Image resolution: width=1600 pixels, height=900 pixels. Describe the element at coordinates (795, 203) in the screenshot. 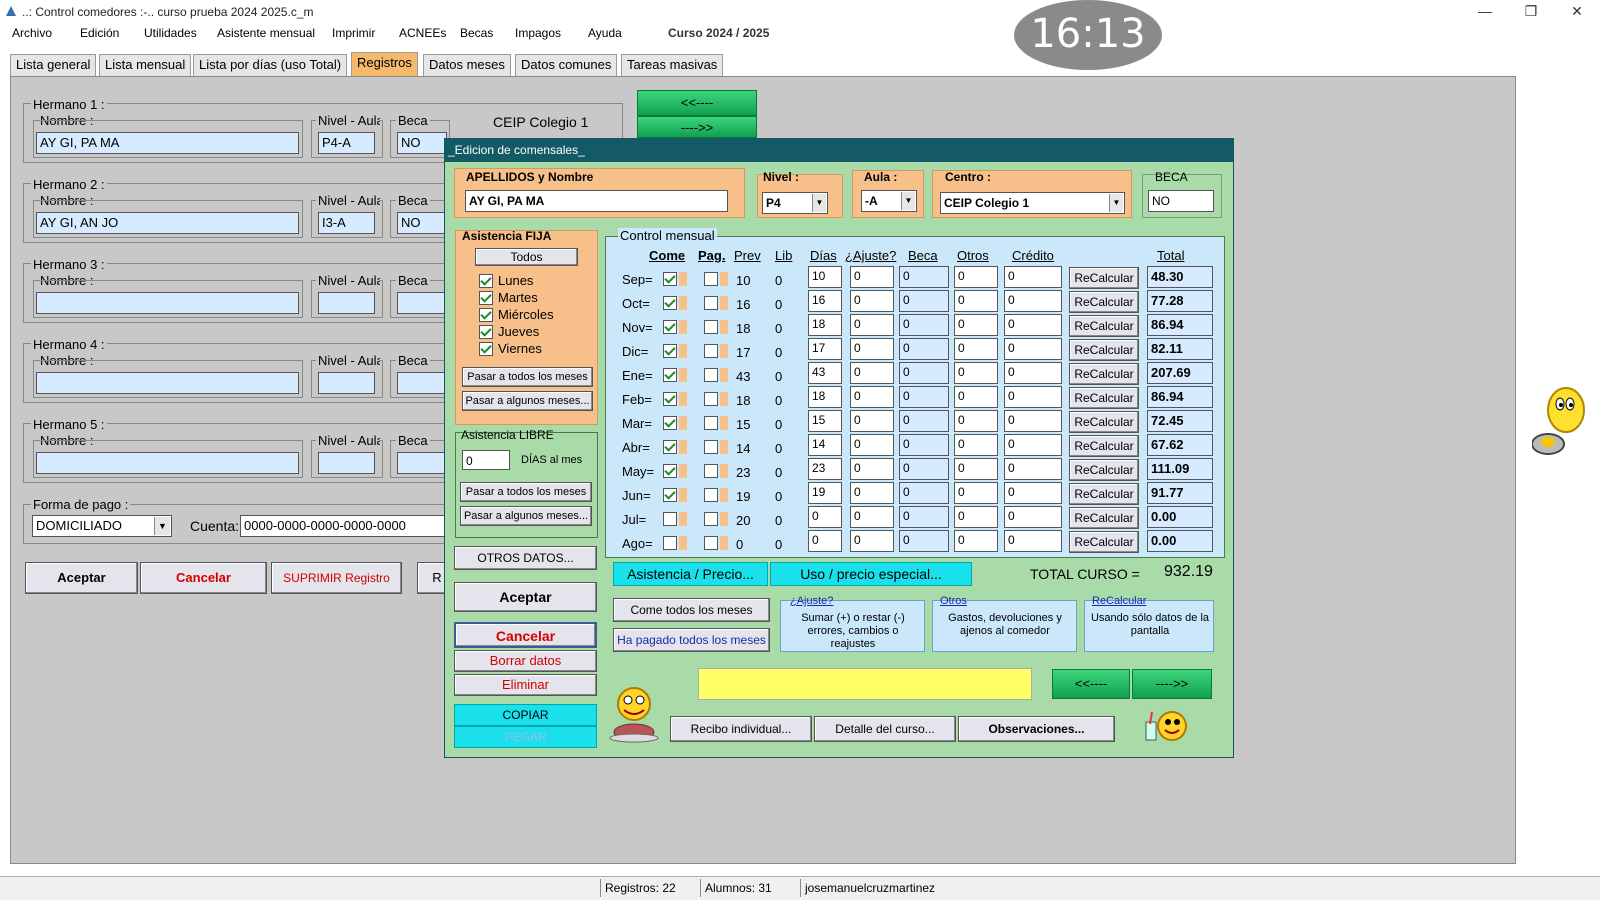

I see `nivel-select: P4 ▼` at that location.